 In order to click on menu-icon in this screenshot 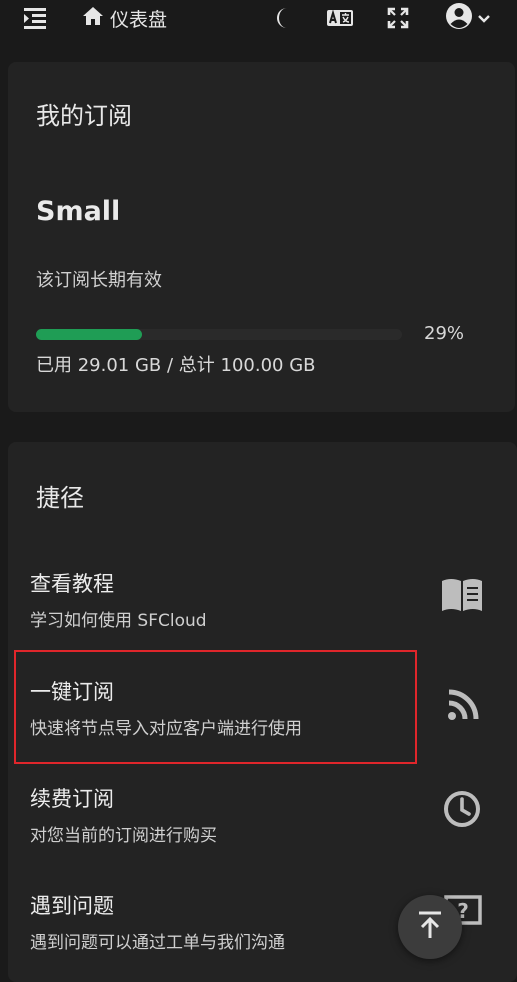, I will do `click(36, 19)`.